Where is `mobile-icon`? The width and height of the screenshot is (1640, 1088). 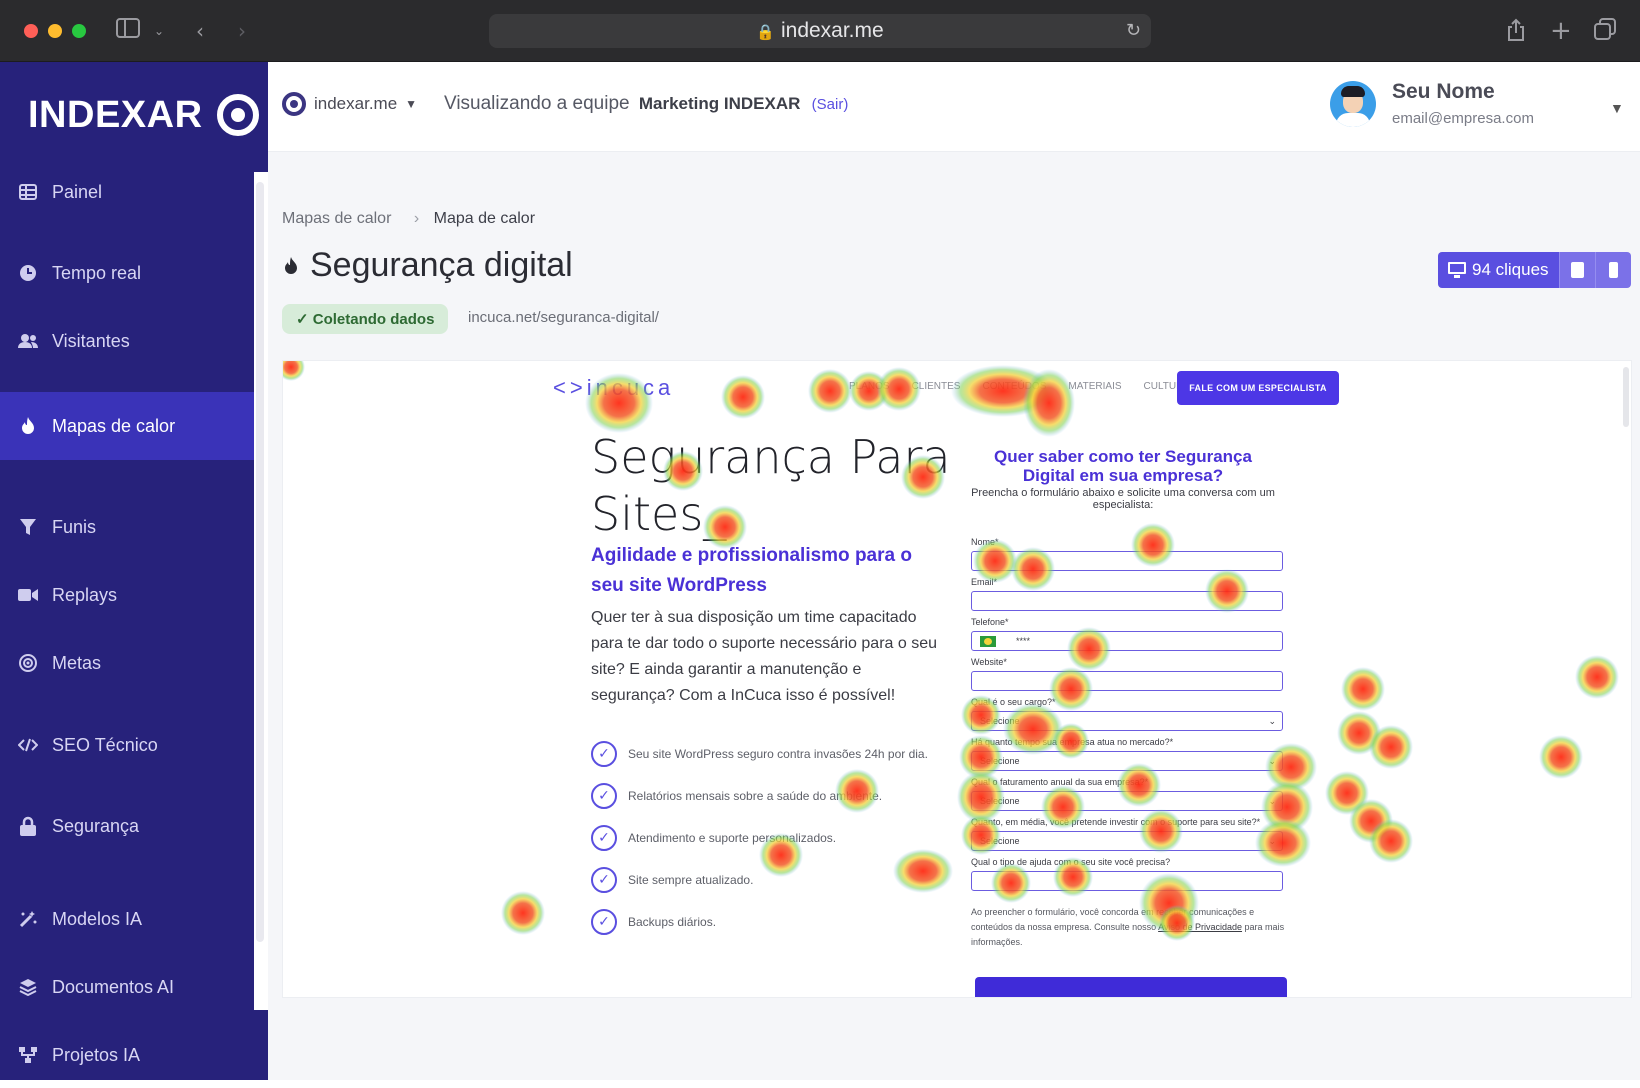
mobile-icon is located at coordinates (1613, 270).